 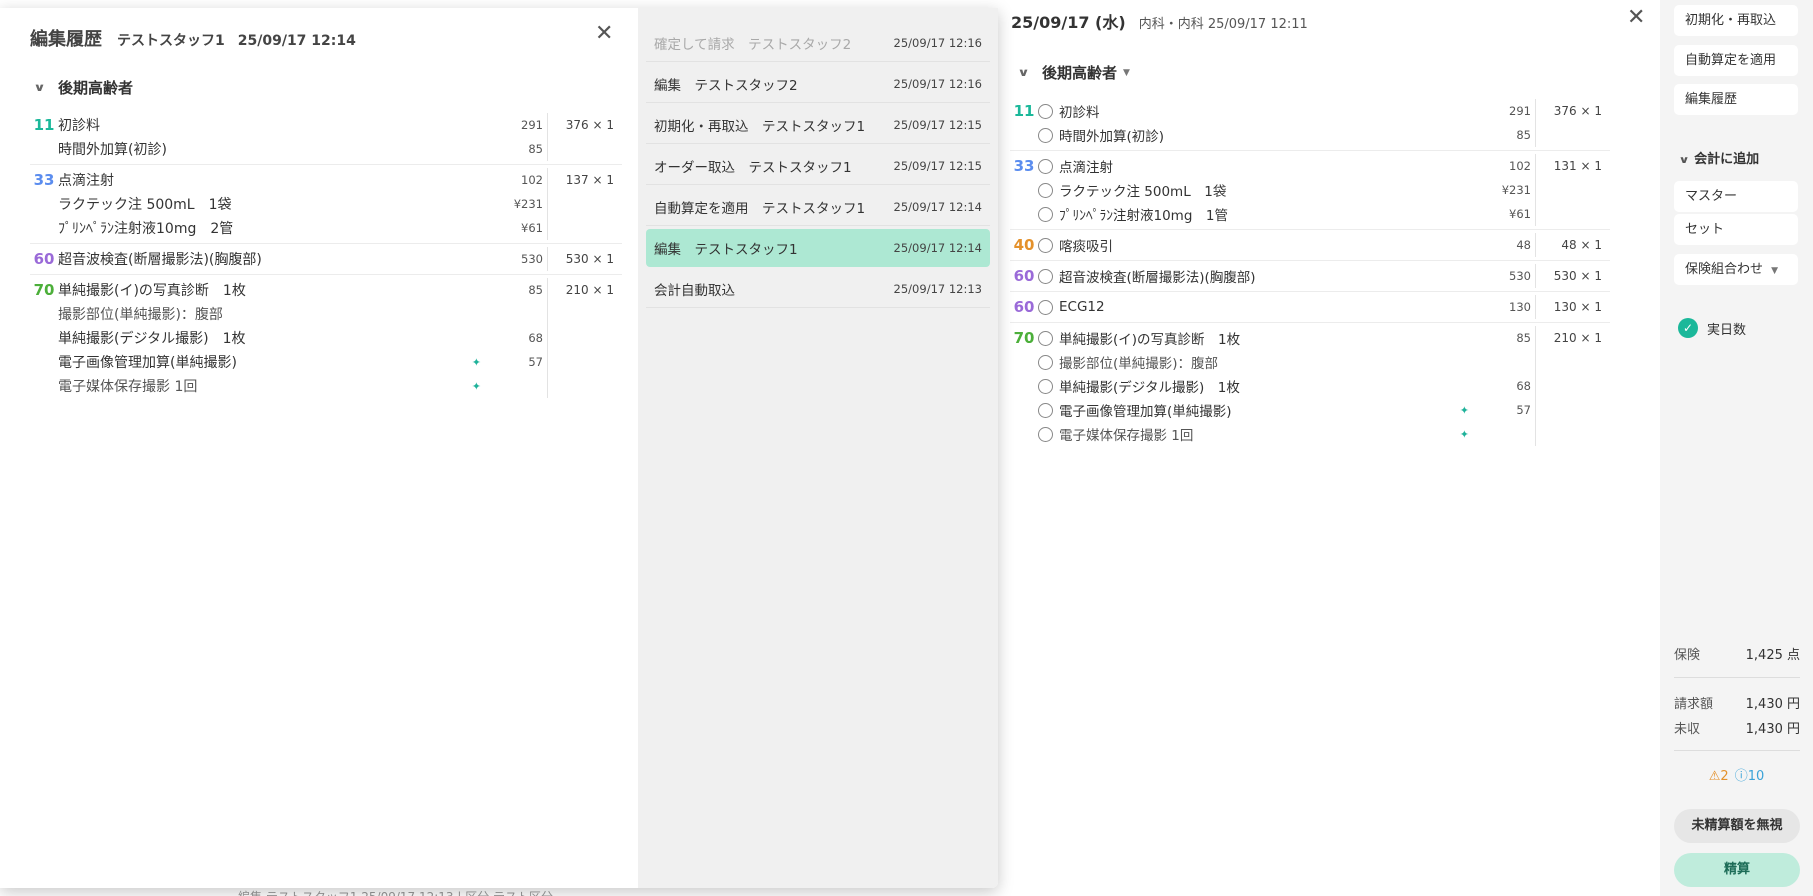 I want to click on sparkle-icon: ✦, so click(x=1464, y=434).